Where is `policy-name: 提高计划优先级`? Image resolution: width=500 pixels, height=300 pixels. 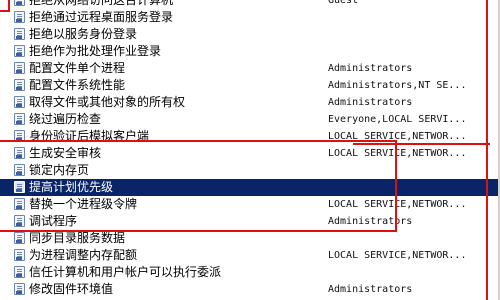
policy-name: 提高计划优先级 is located at coordinates (71, 187).